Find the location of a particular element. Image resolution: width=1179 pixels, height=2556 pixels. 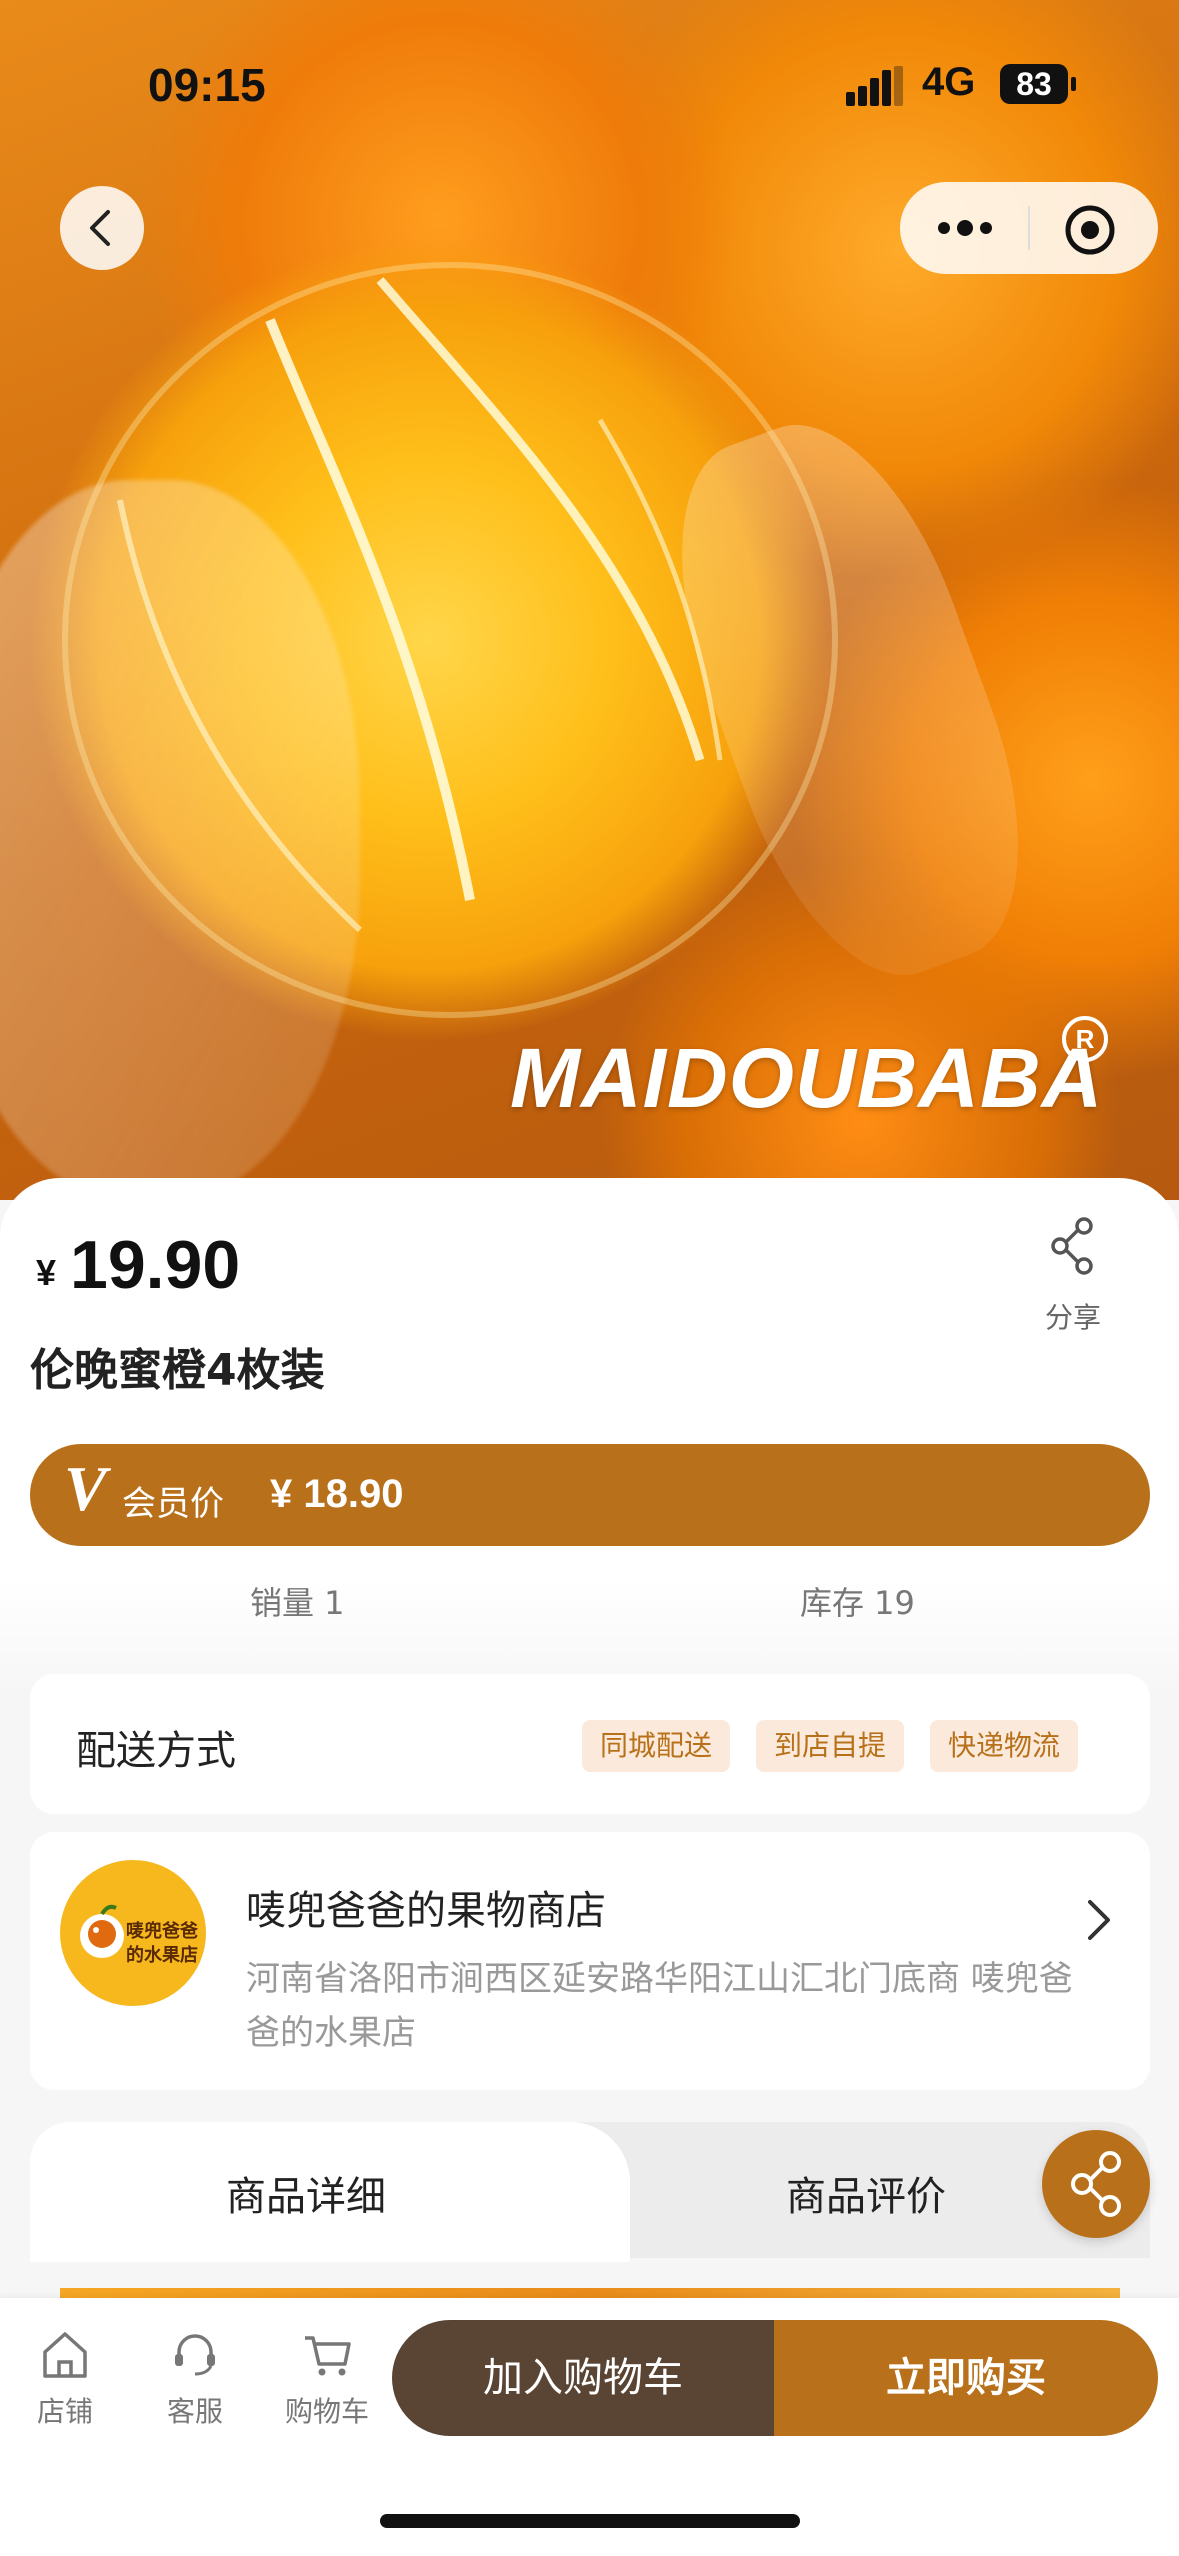

signal-icon is located at coordinates (876, 86).